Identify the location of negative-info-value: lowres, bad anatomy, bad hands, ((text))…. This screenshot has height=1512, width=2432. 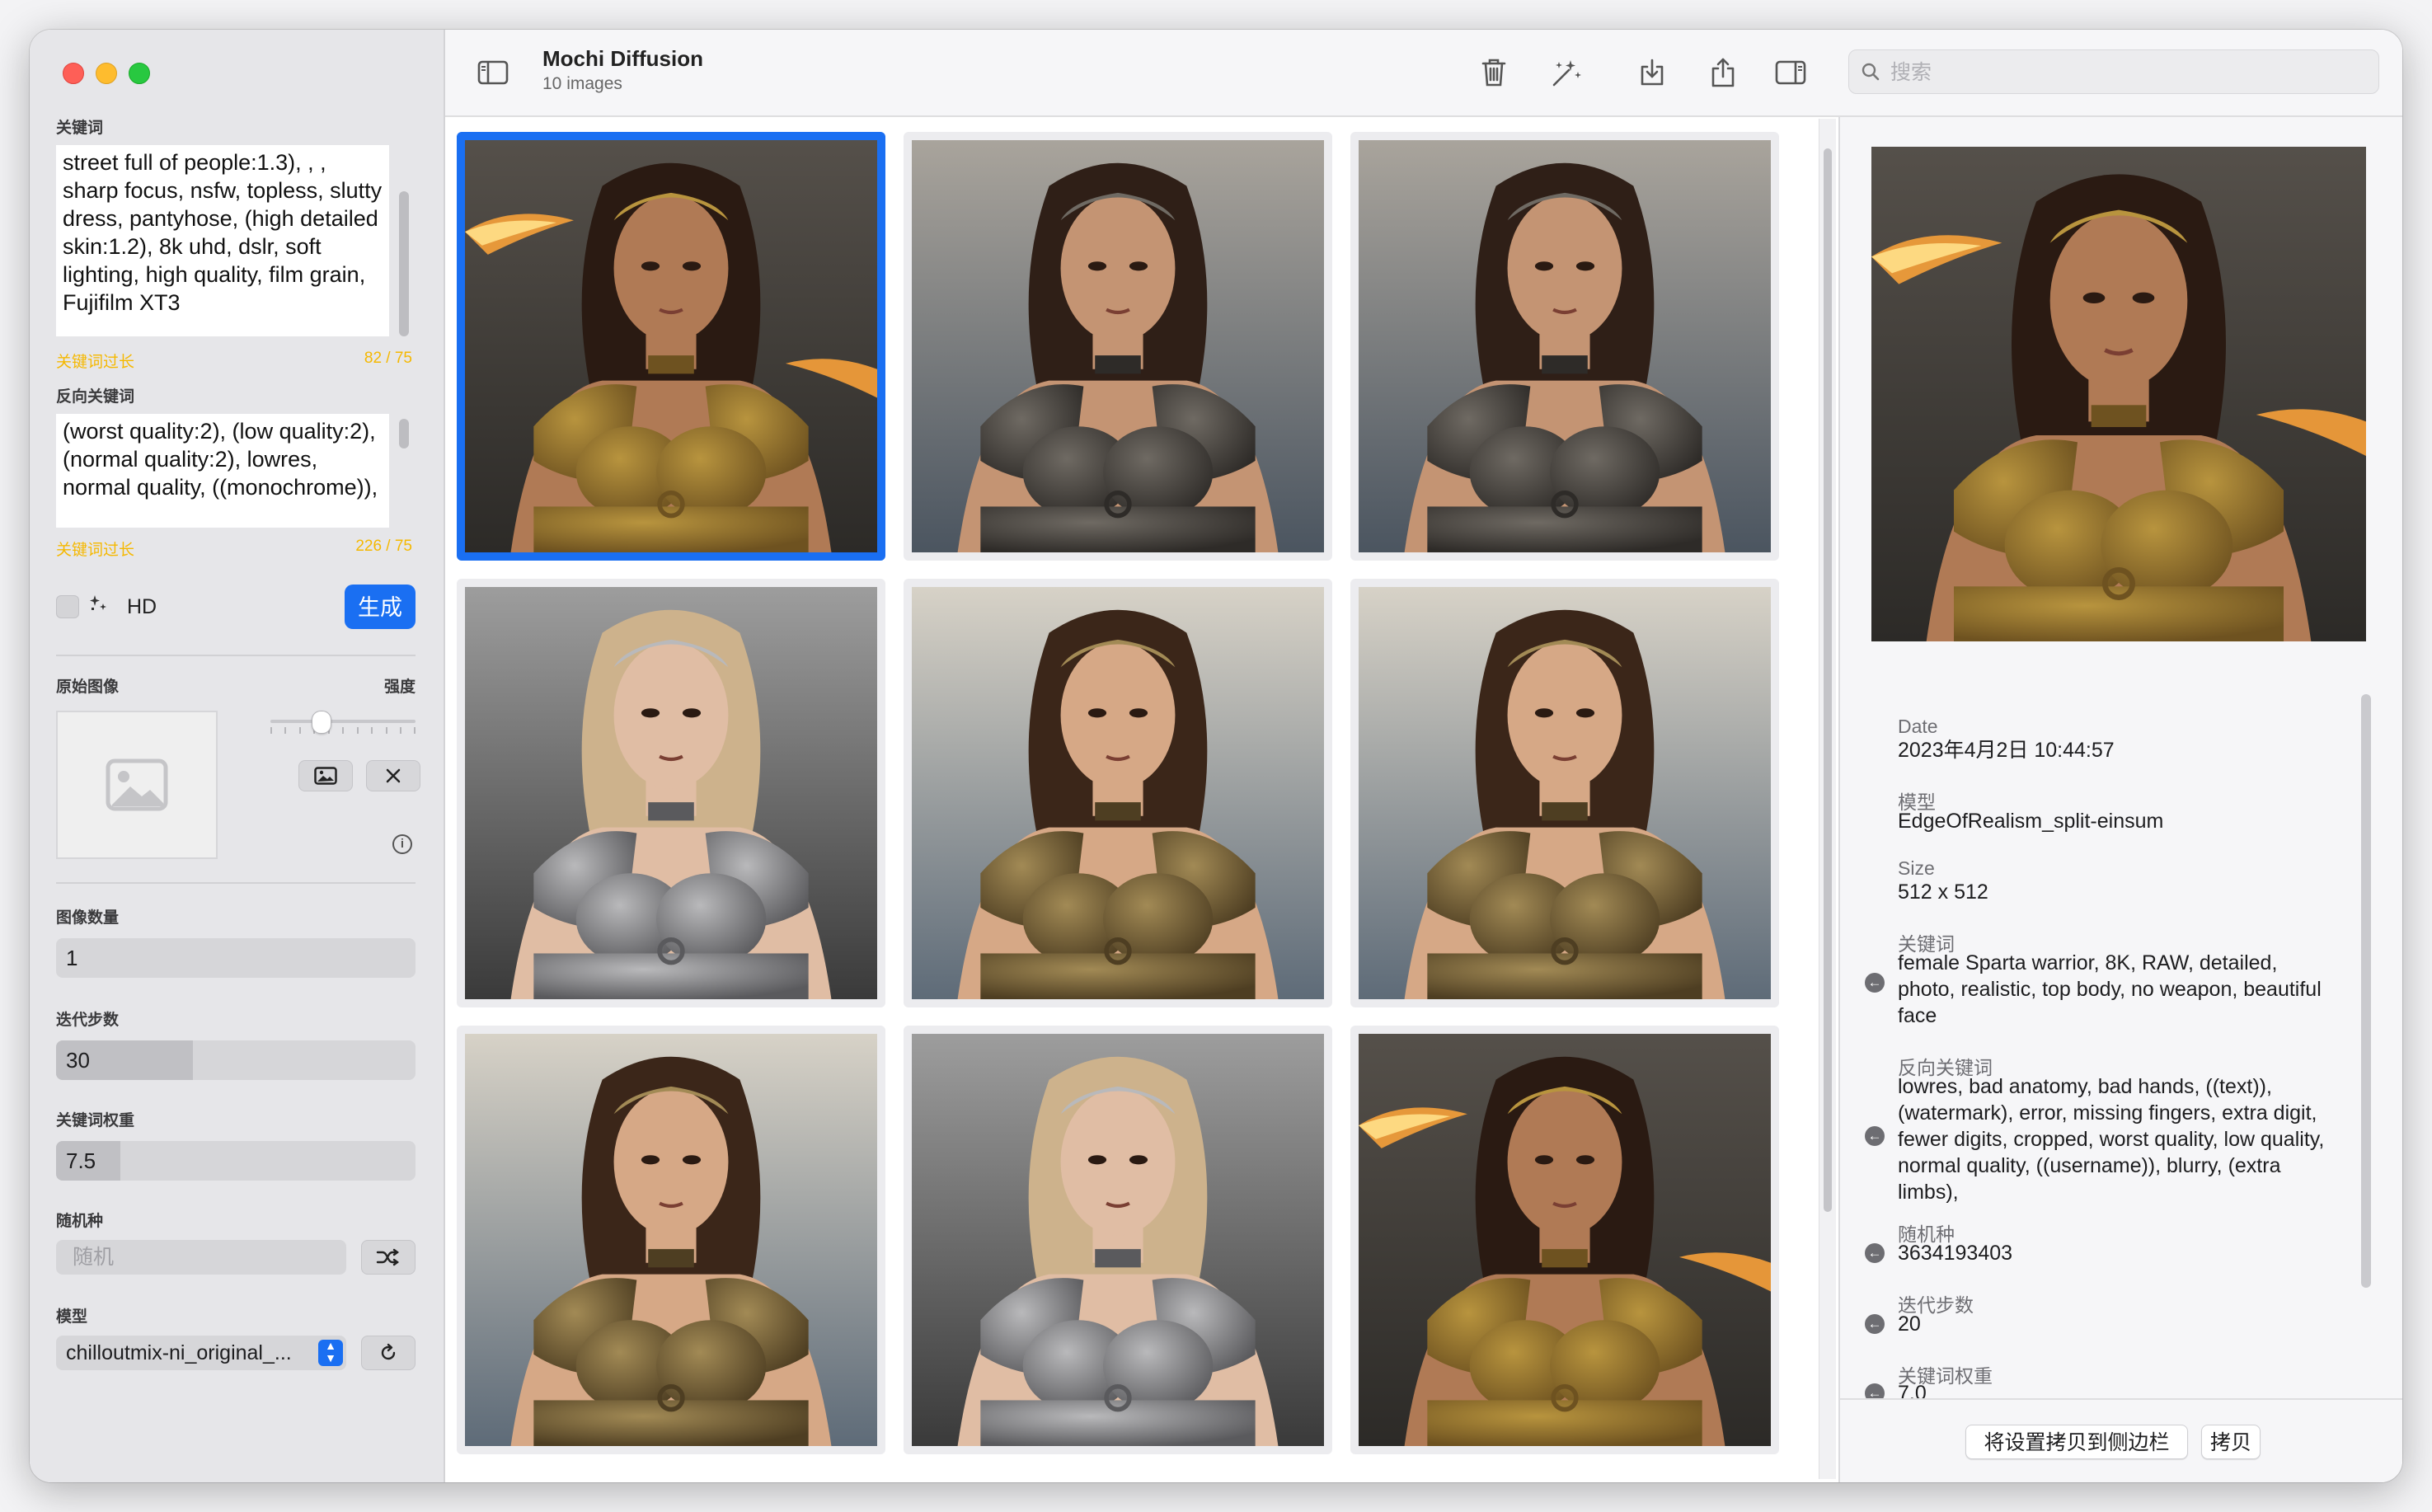
(2111, 1139).